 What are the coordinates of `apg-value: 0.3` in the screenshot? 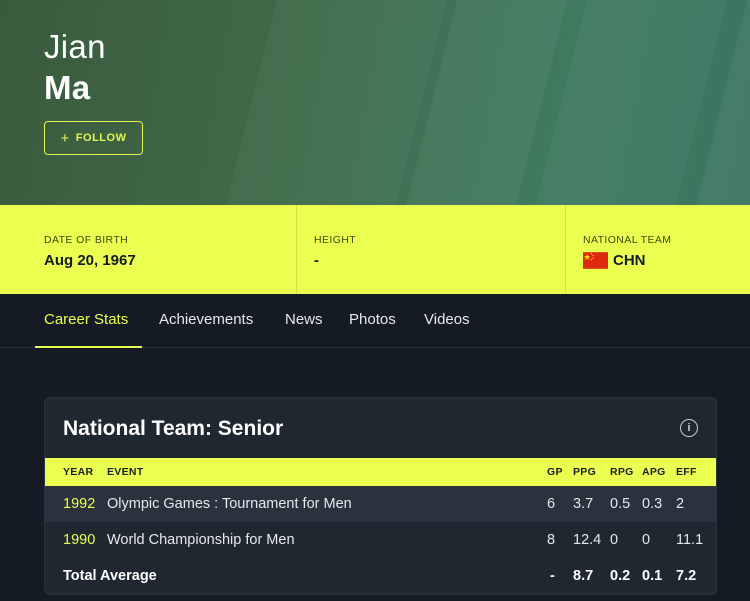 It's located at (652, 504).